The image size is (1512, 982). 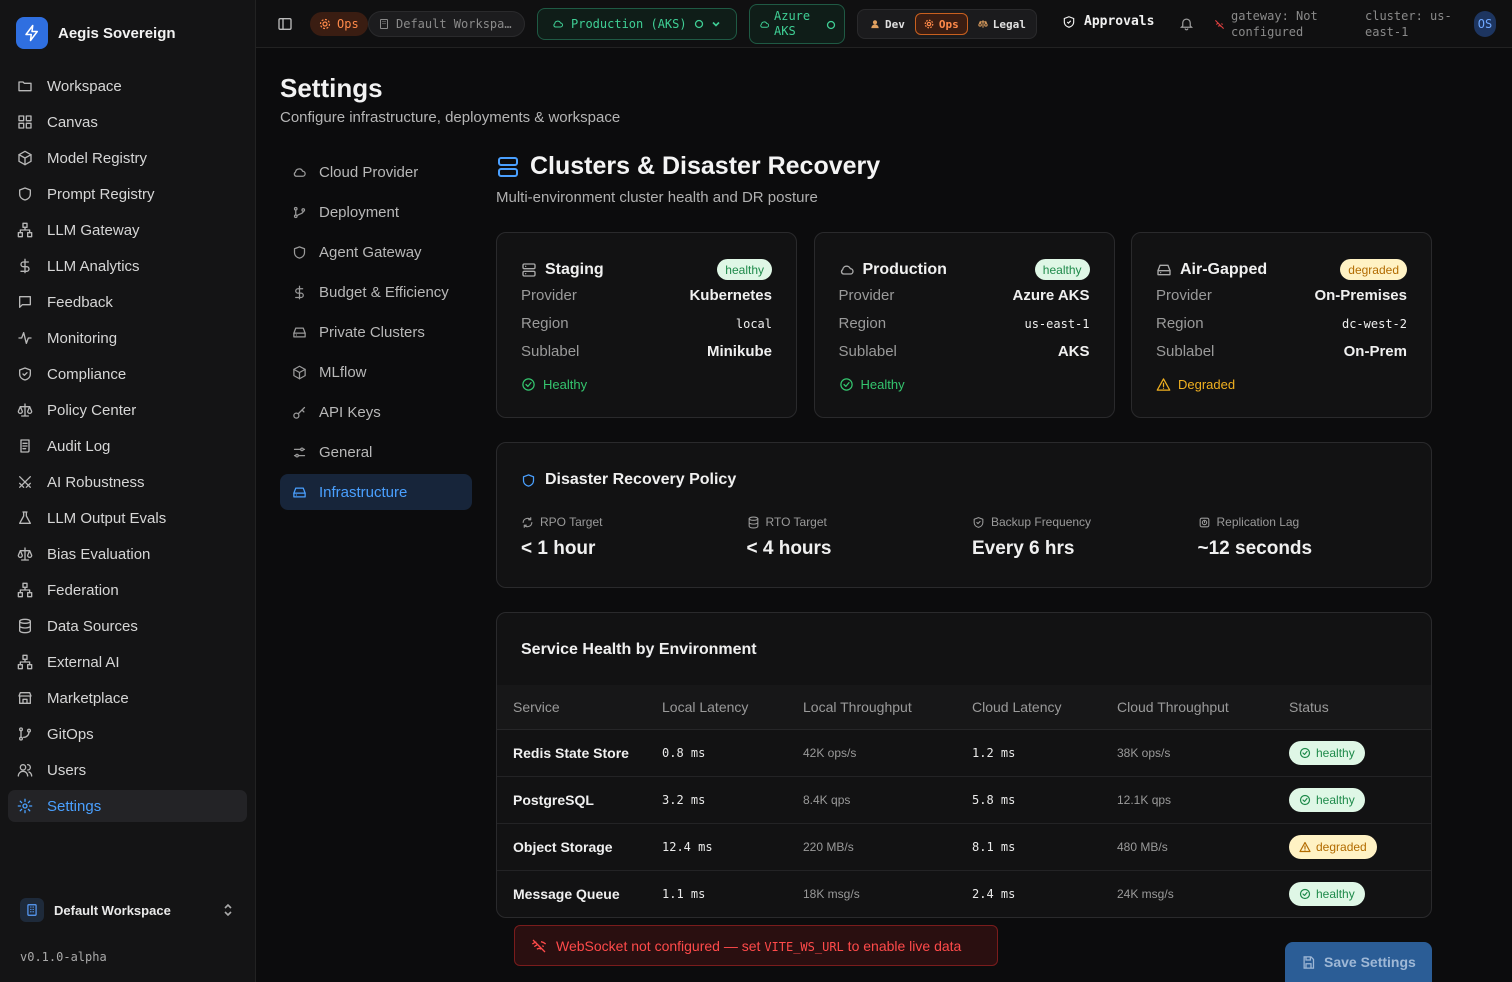 What do you see at coordinates (1186, 23) in the screenshot?
I see `bell-icon` at bounding box center [1186, 23].